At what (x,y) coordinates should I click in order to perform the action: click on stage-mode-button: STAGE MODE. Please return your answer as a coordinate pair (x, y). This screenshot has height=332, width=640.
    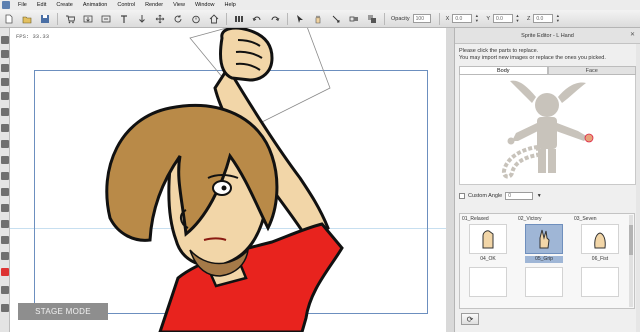
    Looking at the image, I should click on (63, 311).